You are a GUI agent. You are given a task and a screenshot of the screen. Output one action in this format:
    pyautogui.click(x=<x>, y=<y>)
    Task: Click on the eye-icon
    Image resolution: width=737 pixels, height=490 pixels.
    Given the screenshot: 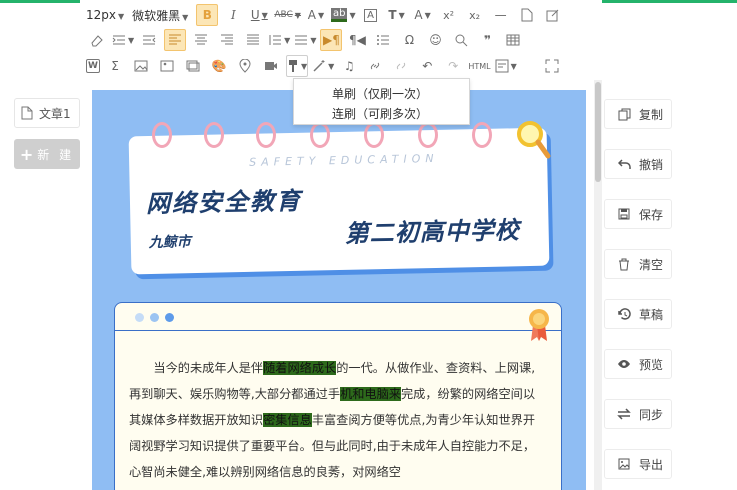 What is the action you would take?
    pyautogui.click(x=624, y=364)
    